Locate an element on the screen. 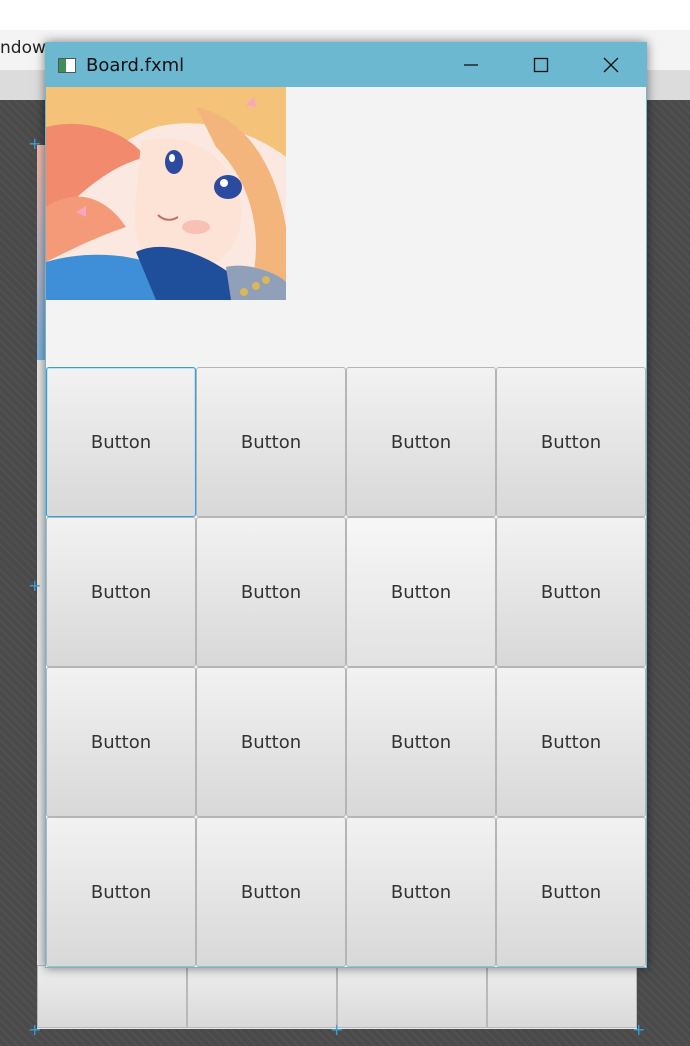 The height and width of the screenshot is (1046, 690). close-icon is located at coordinates (611, 65).